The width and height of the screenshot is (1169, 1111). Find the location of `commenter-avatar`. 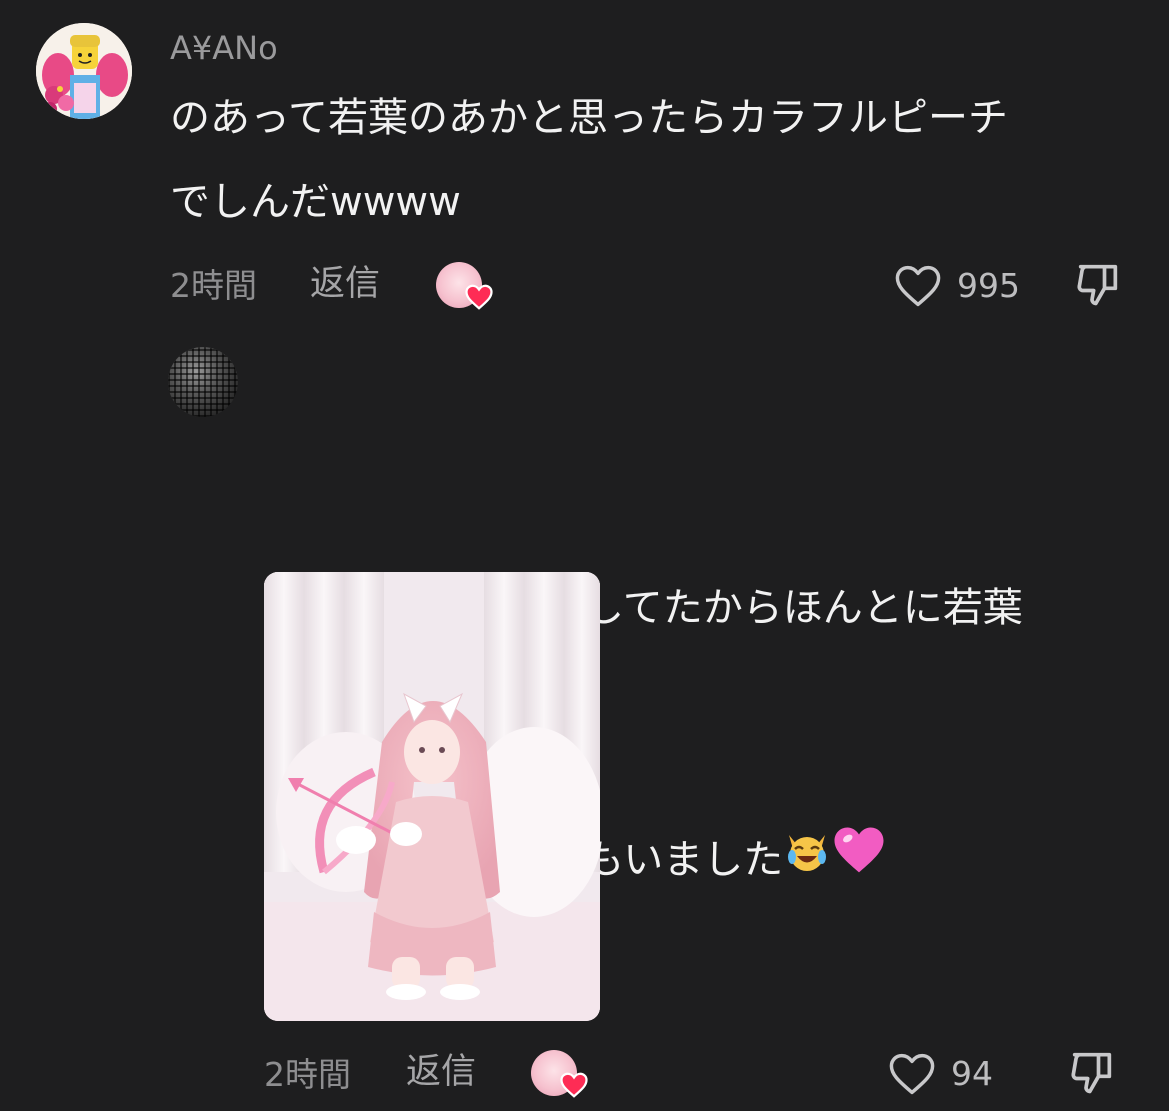

commenter-avatar is located at coordinates (84, 71).